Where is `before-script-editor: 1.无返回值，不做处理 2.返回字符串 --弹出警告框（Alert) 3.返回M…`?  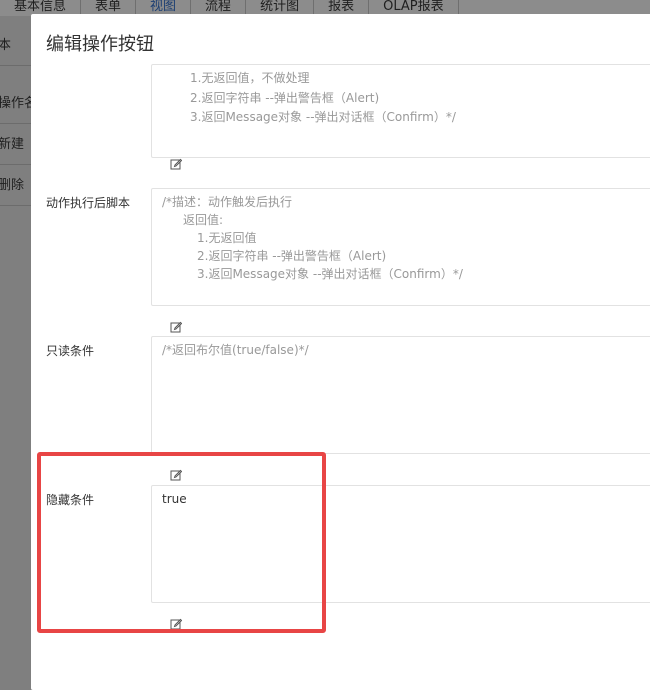 before-script-editor: 1.无返回值，不做处理 2.返回字符串 --弹出警告框（Alert) 3.返回M… is located at coordinates (400, 111).